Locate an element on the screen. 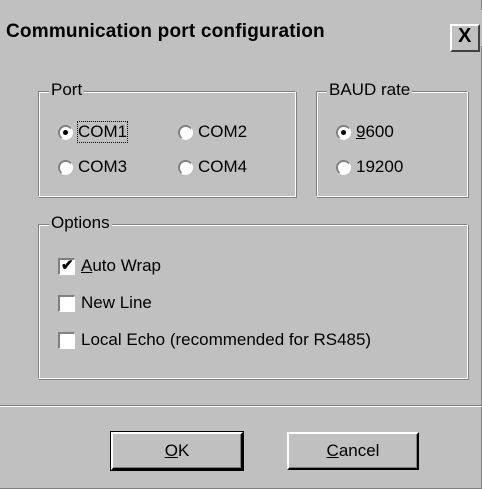  cancel-button: Cancel is located at coordinates (353, 451).